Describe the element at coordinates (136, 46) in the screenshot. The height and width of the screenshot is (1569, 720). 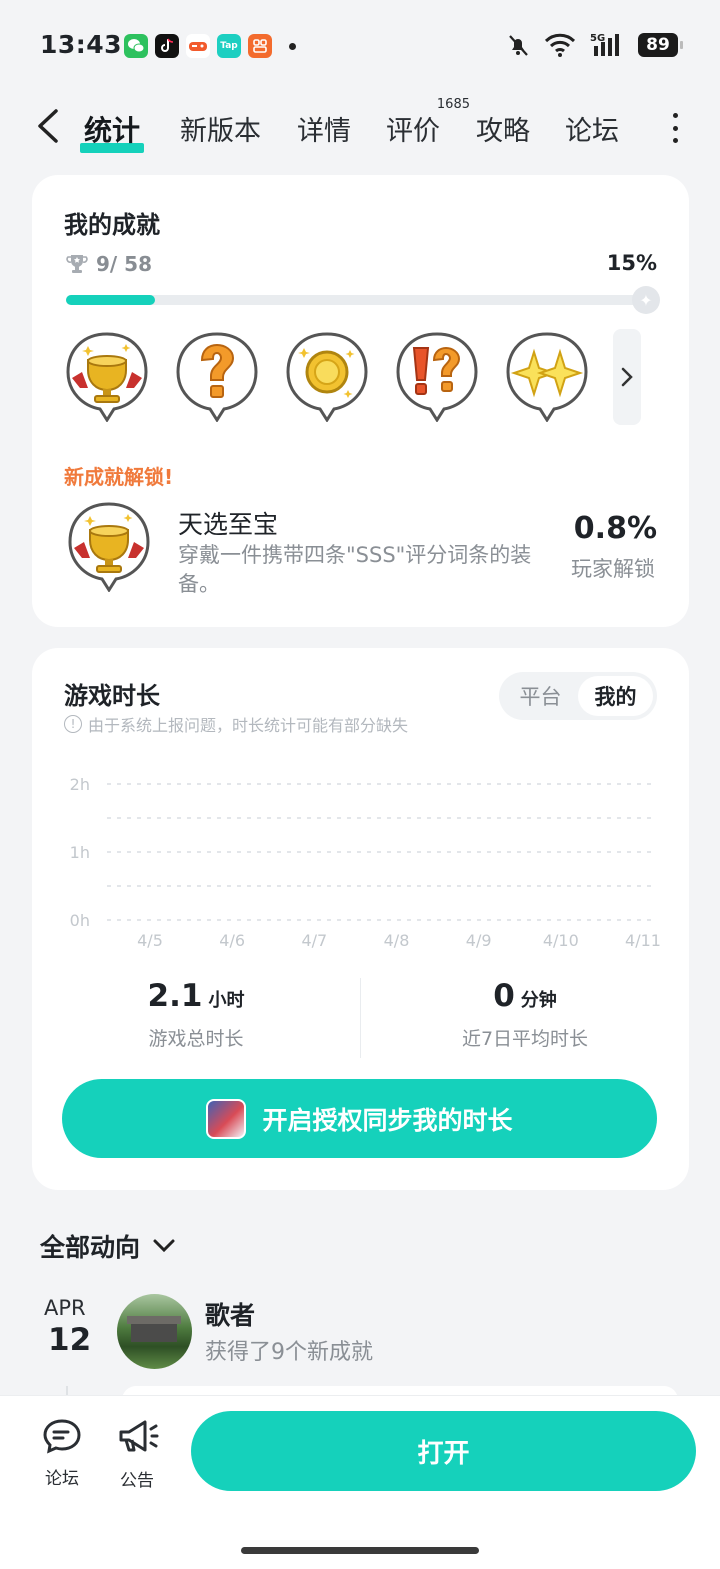
I see `wechat-icon` at that location.